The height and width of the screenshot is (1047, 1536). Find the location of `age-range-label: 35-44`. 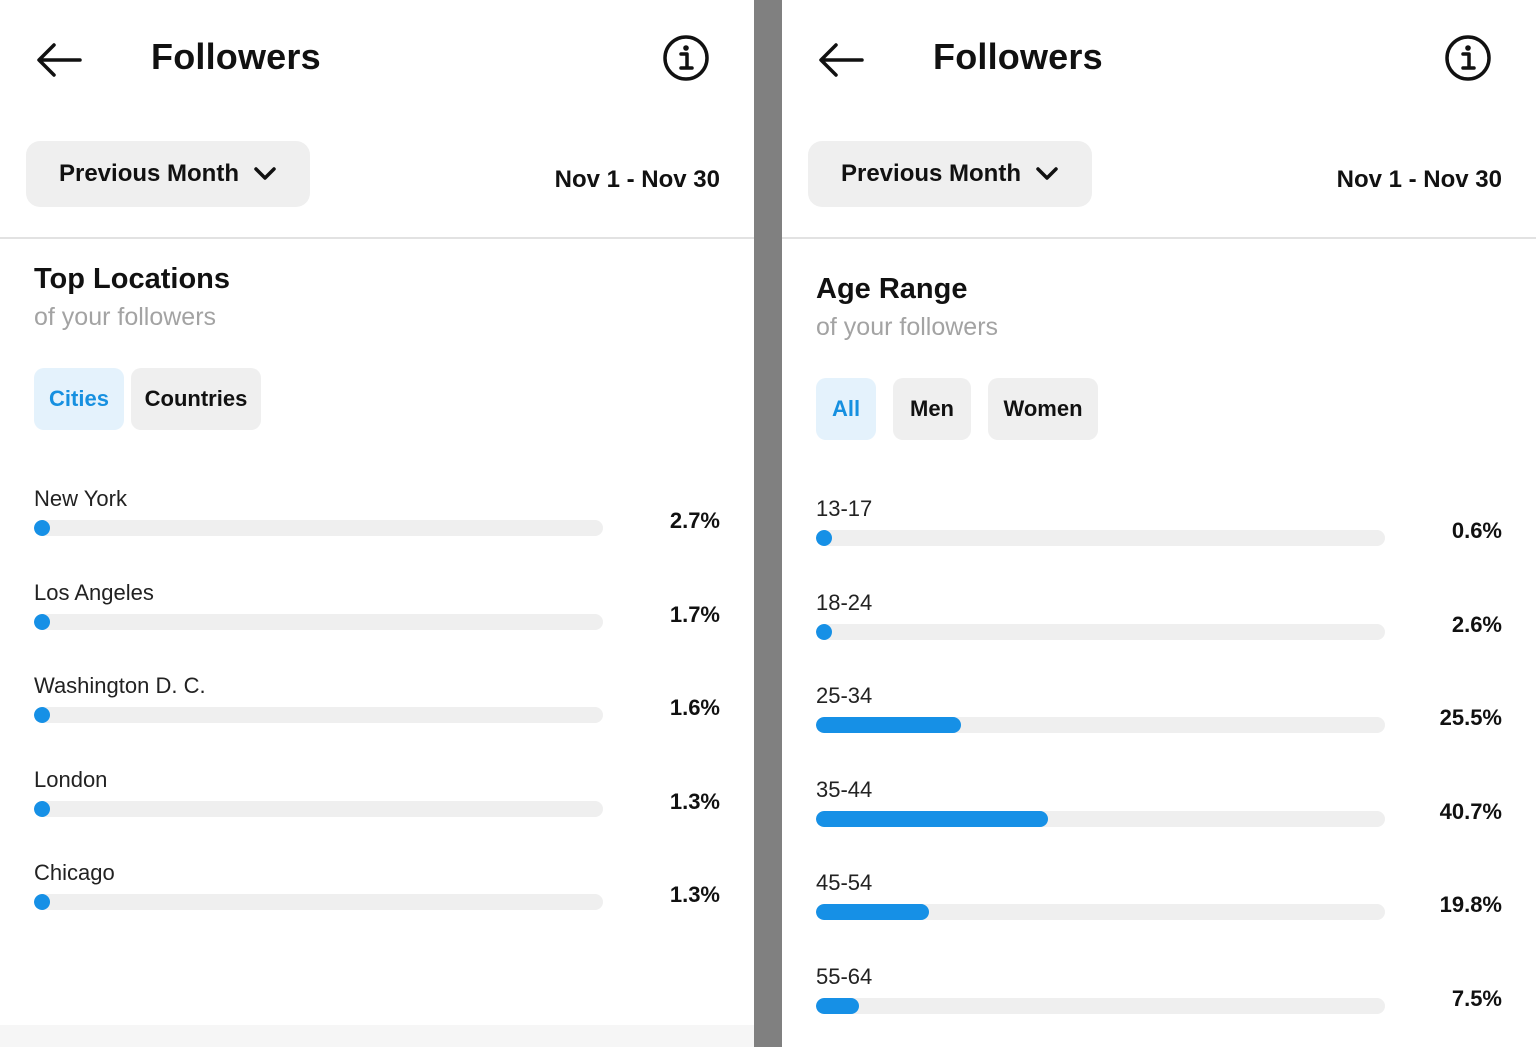

age-range-label: 35-44 is located at coordinates (844, 789).